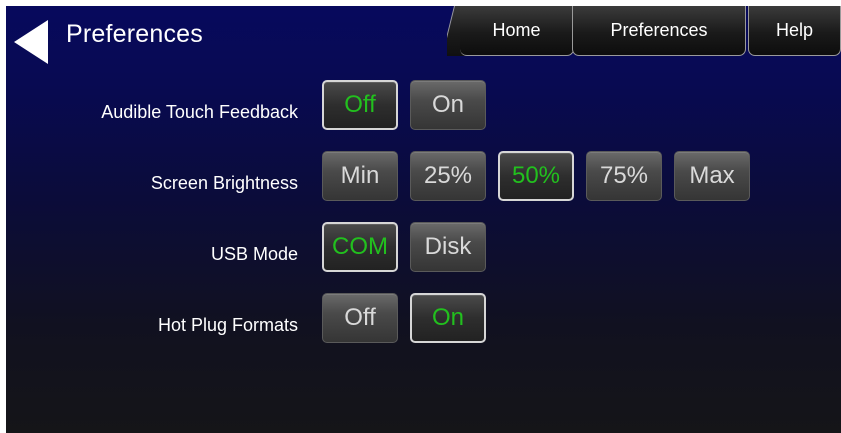 Image resolution: width=841 pixels, height=433 pixels. What do you see at coordinates (199, 112) in the screenshot?
I see `audible-touch-feedback-label: Audible Touch Feedback` at bounding box center [199, 112].